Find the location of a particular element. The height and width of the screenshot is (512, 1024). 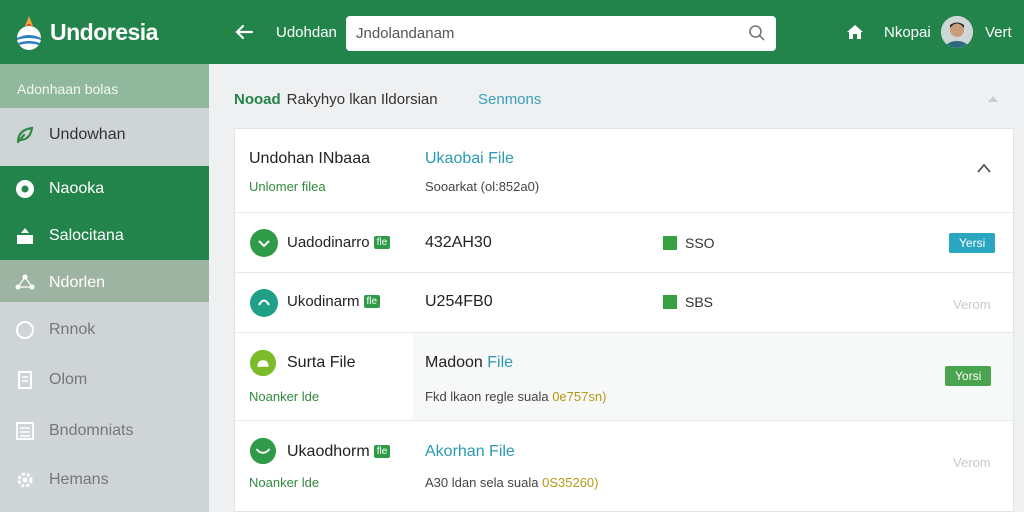

sidebar-item-bndomniats: Bndomniats is located at coordinates (104, 431).